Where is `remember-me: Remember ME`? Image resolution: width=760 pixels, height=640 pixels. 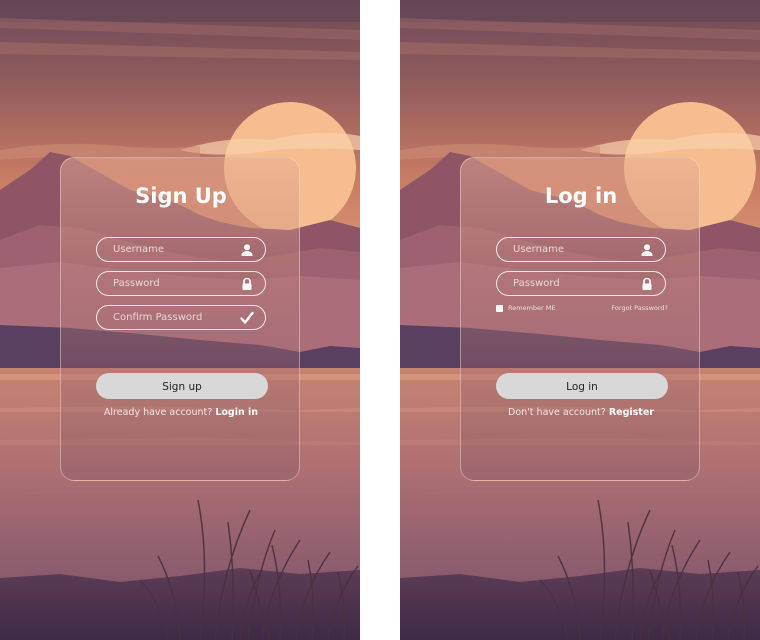
remember-me: Remember ME is located at coordinates (525, 308).